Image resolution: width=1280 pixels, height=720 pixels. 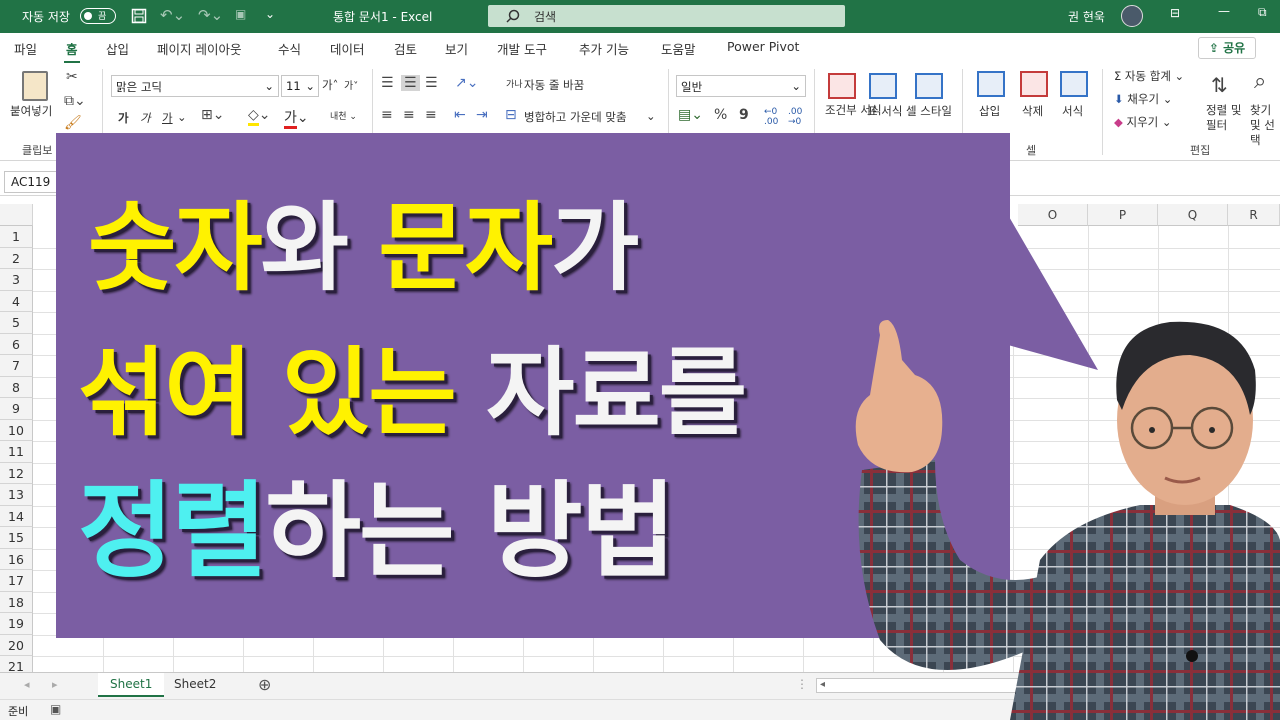 What do you see at coordinates (16, 409) in the screenshot?
I see `row-header-9: 9` at bounding box center [16, 409].